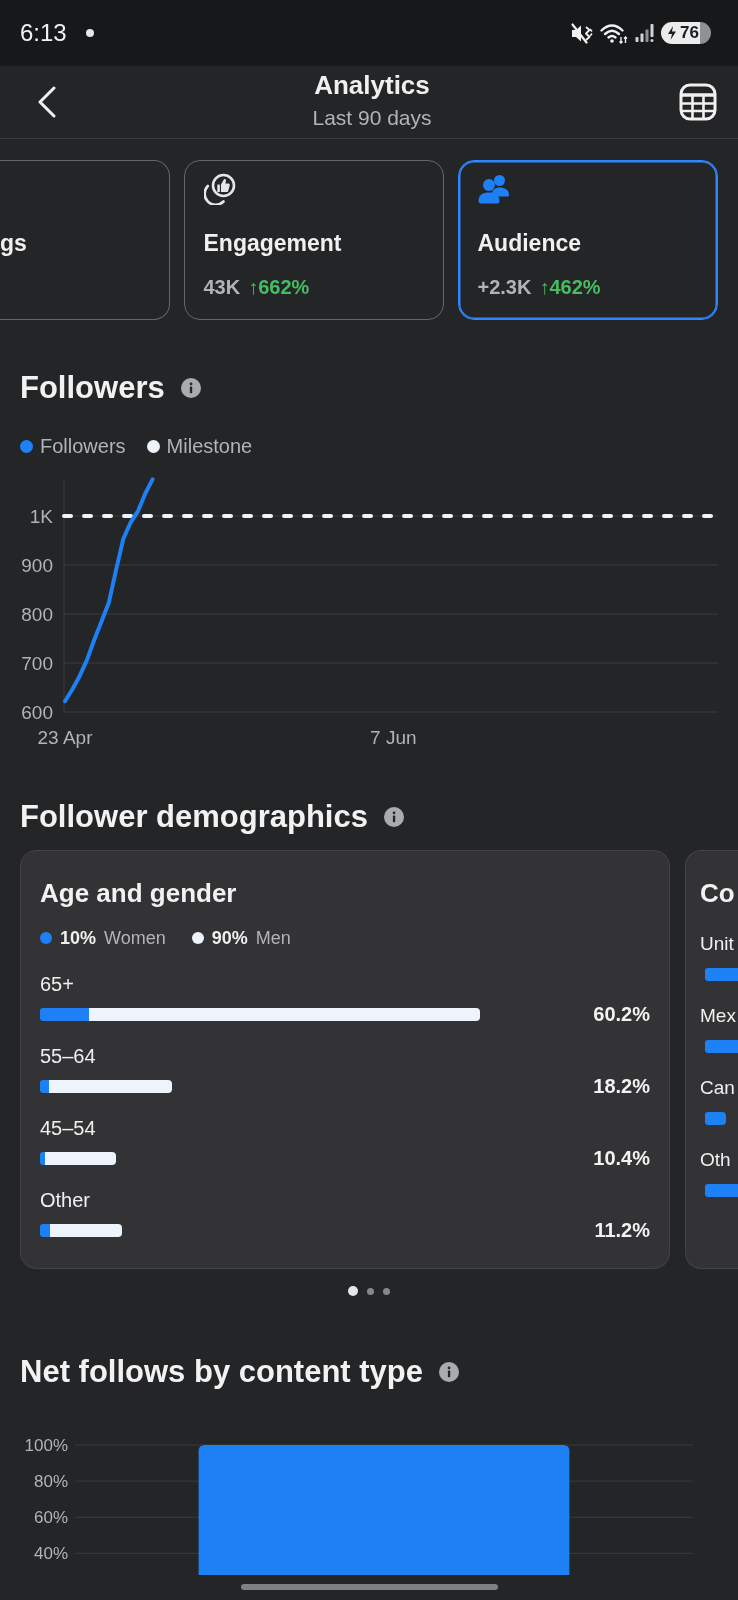  What do you see at coordinates (717, 944) in the screenshot?
I see `row-label: Unit` at bounding box center [717, 944].